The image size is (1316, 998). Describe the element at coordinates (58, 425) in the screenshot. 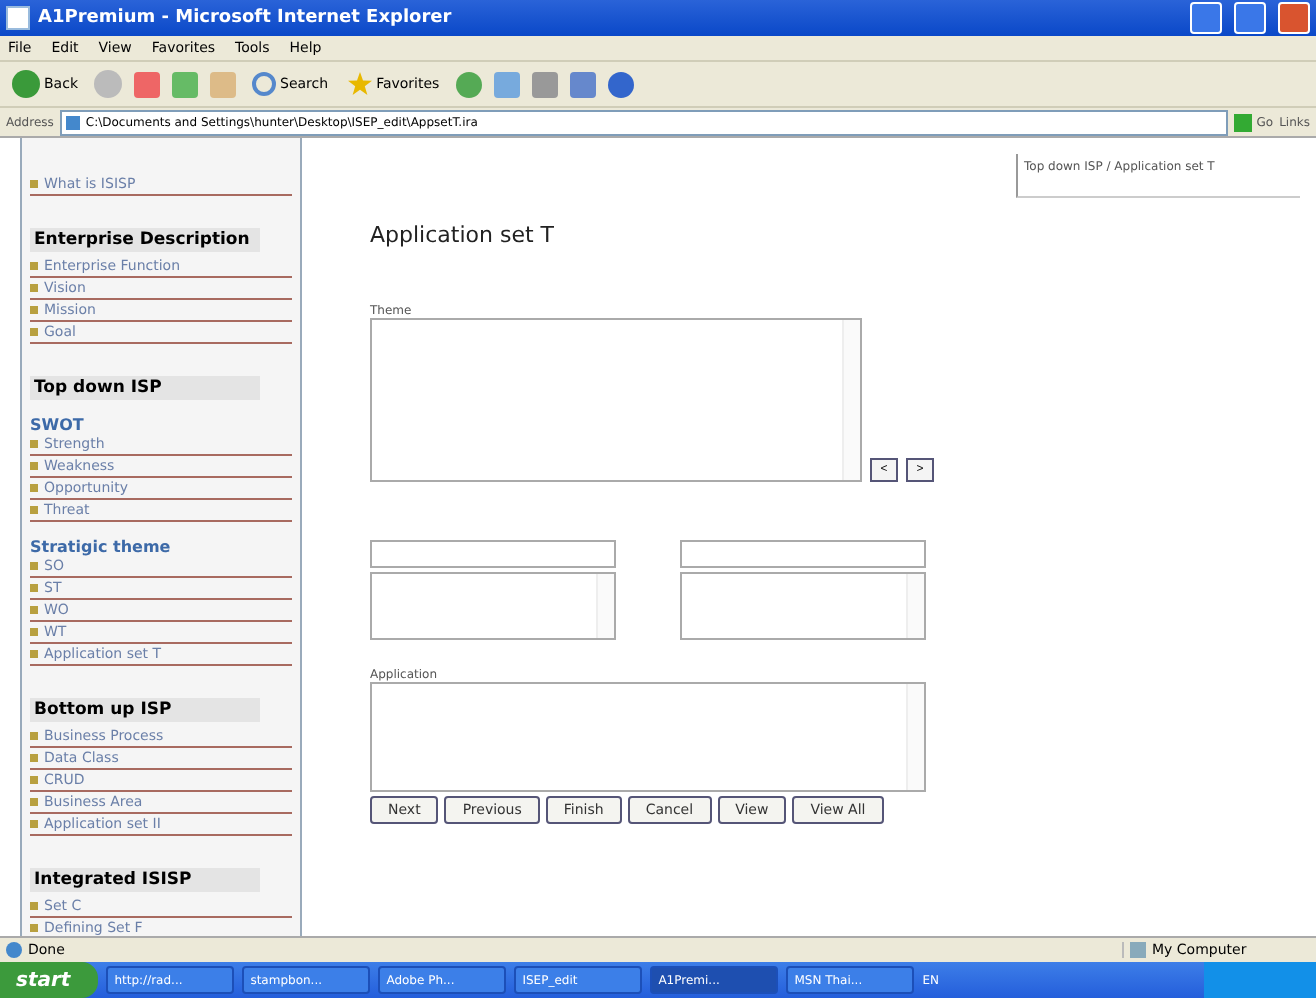

I see `sidebar-subheading: SWOT` at that location.